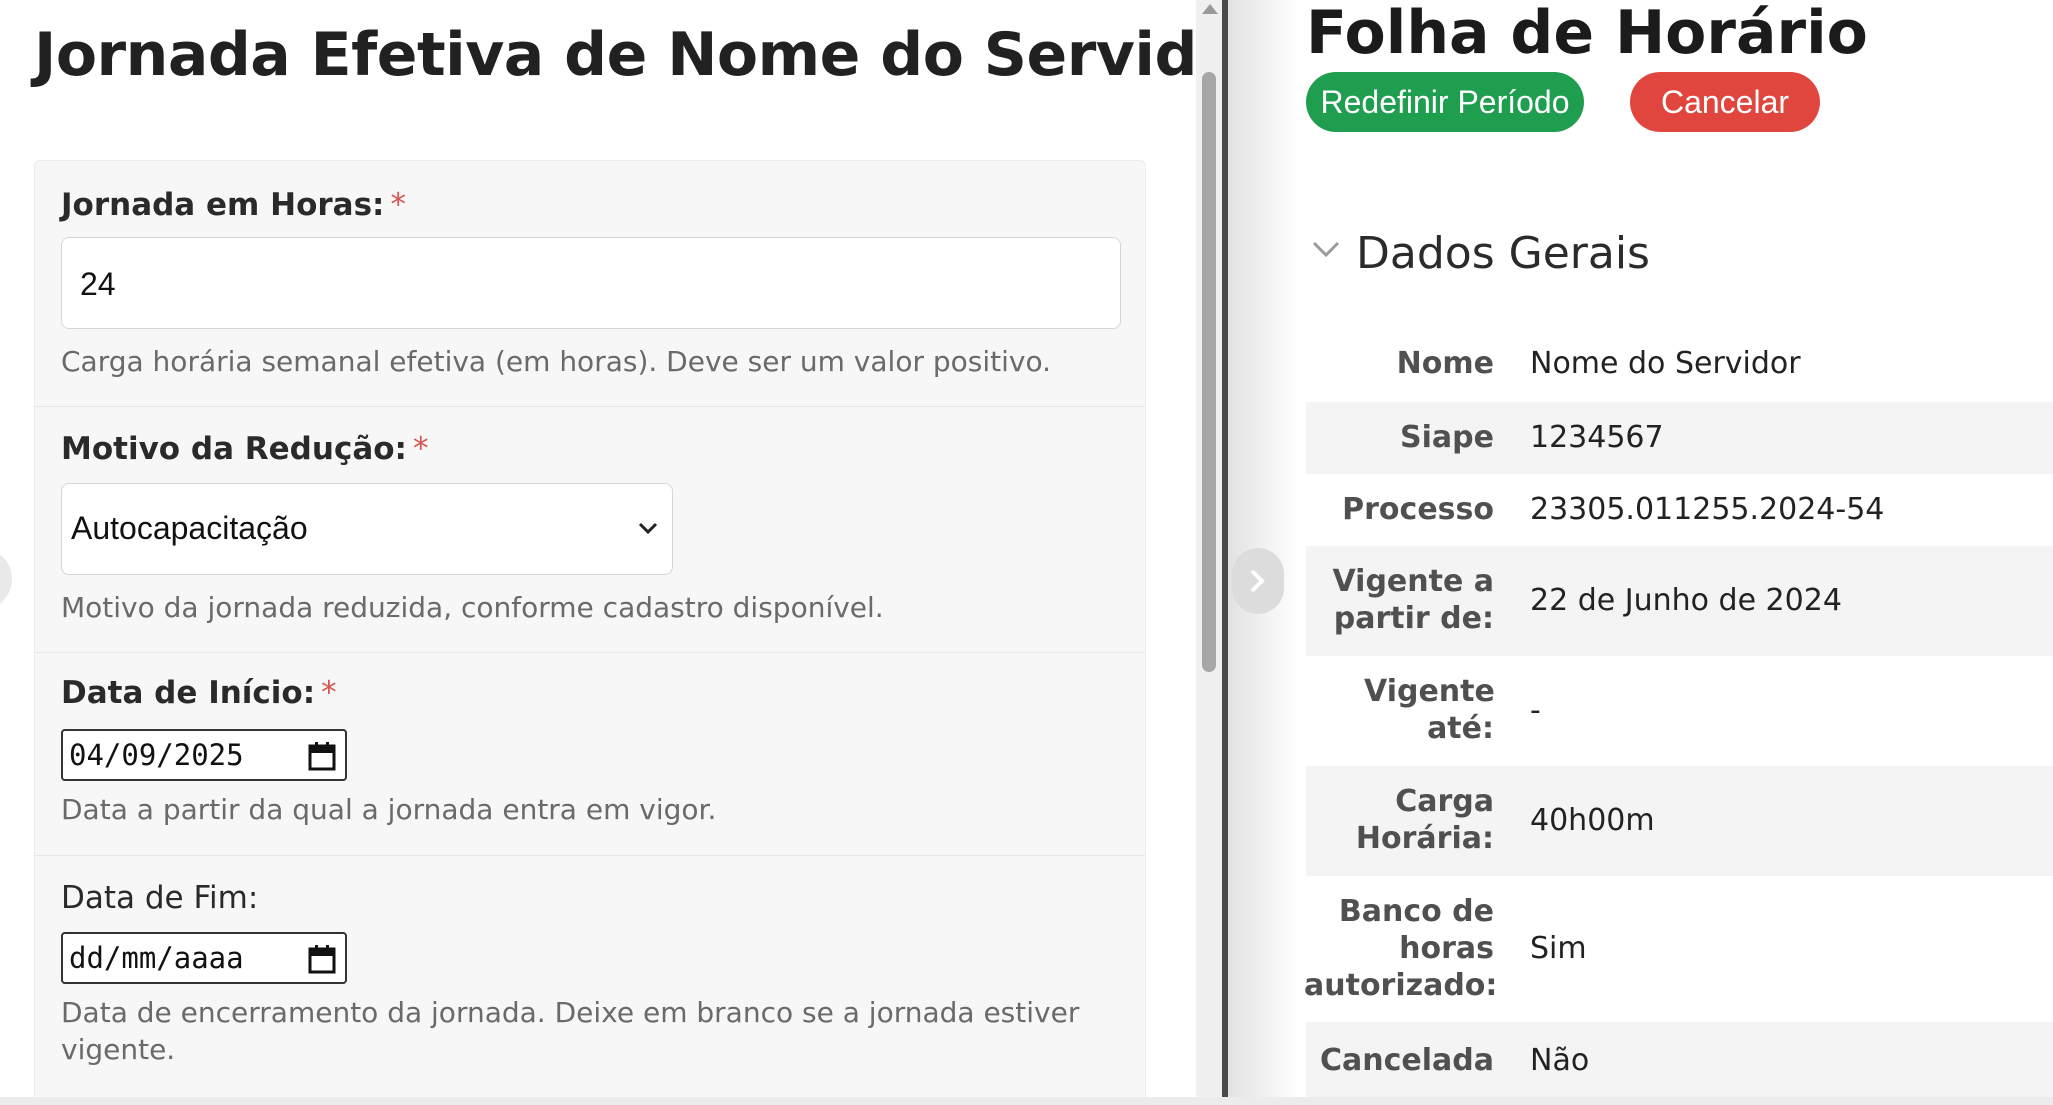  What do you see at coordinates (1707, 509) in the screenshot?
I see `row-value: 23305.011255.2024-54` at bounding box center [1707, 509].